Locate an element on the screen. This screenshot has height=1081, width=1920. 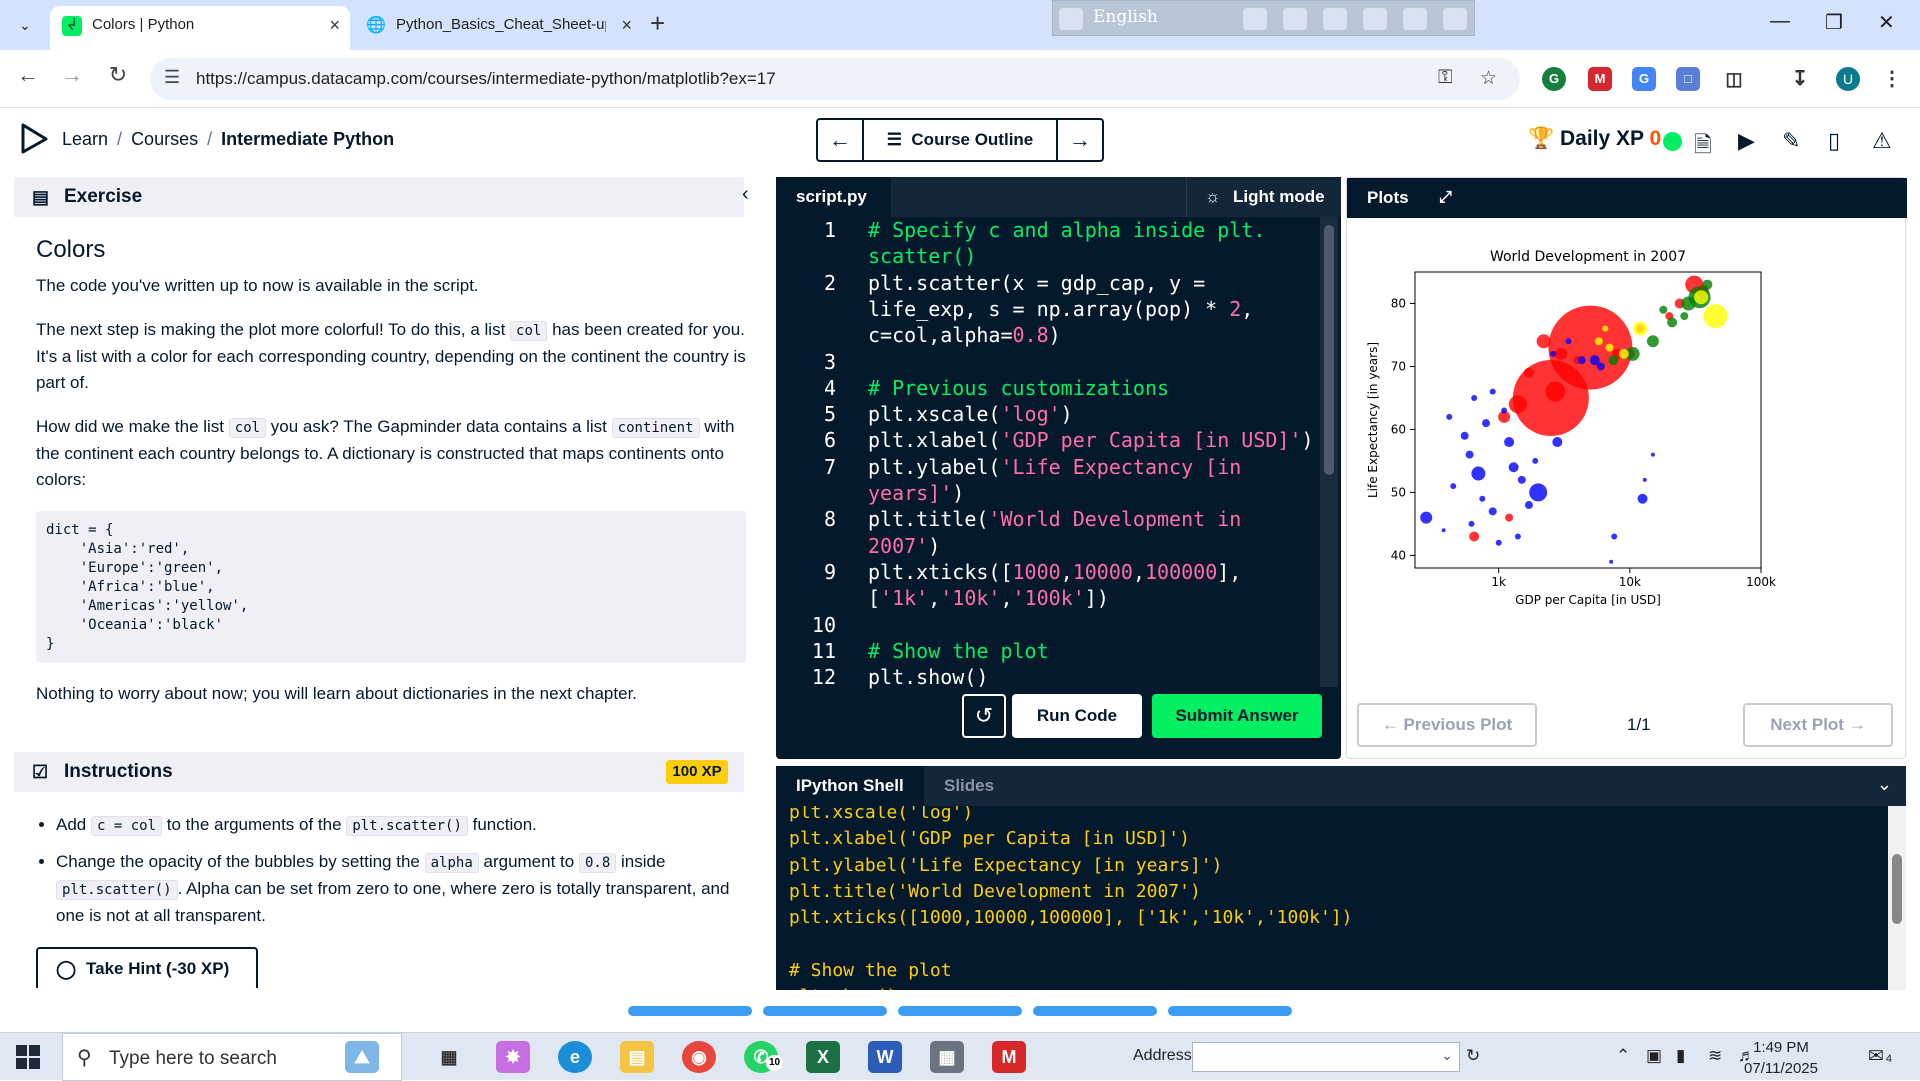
word-icon: W is located at coordinates (885, 1057).